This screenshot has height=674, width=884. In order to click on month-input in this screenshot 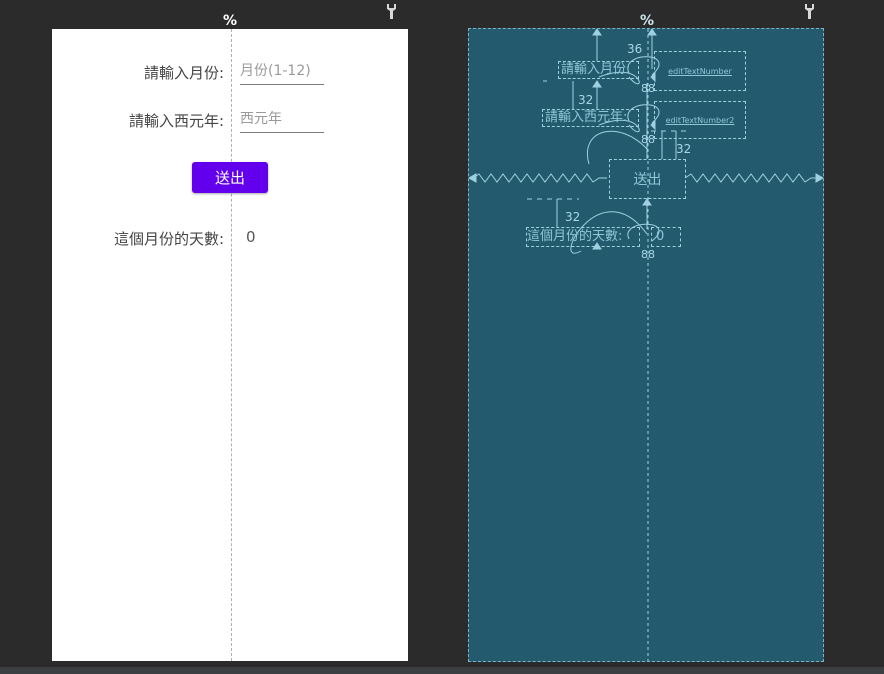, I will do `click(282, 71)`.